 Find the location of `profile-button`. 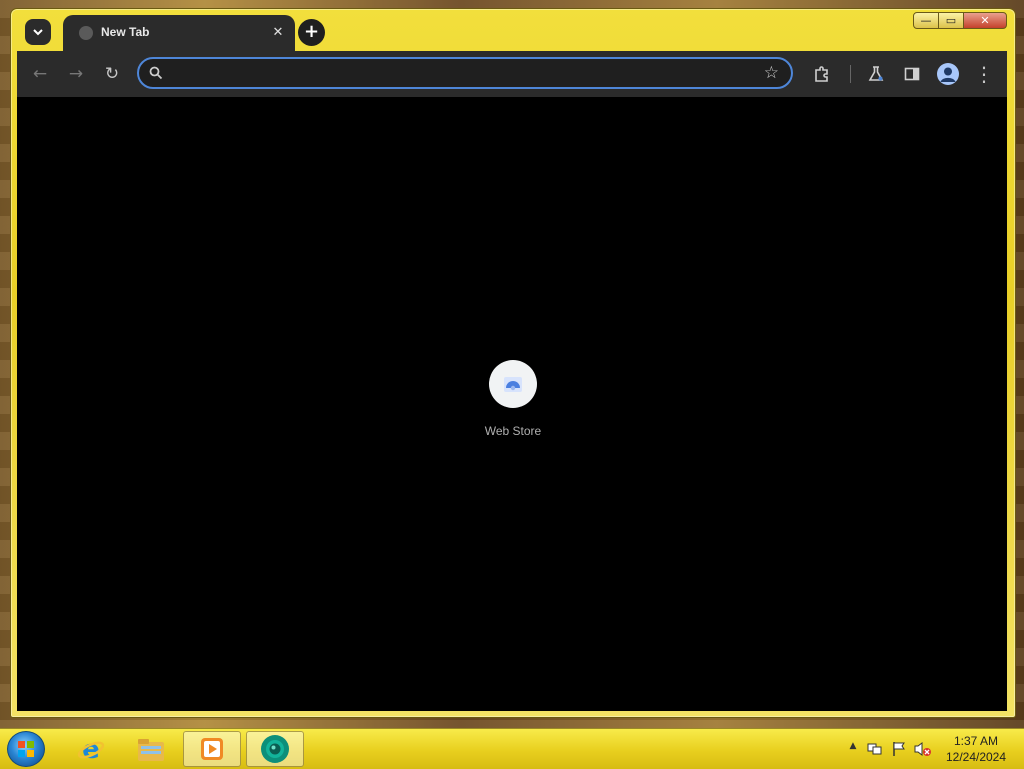

profile-button is located at coordinates (948, 74).